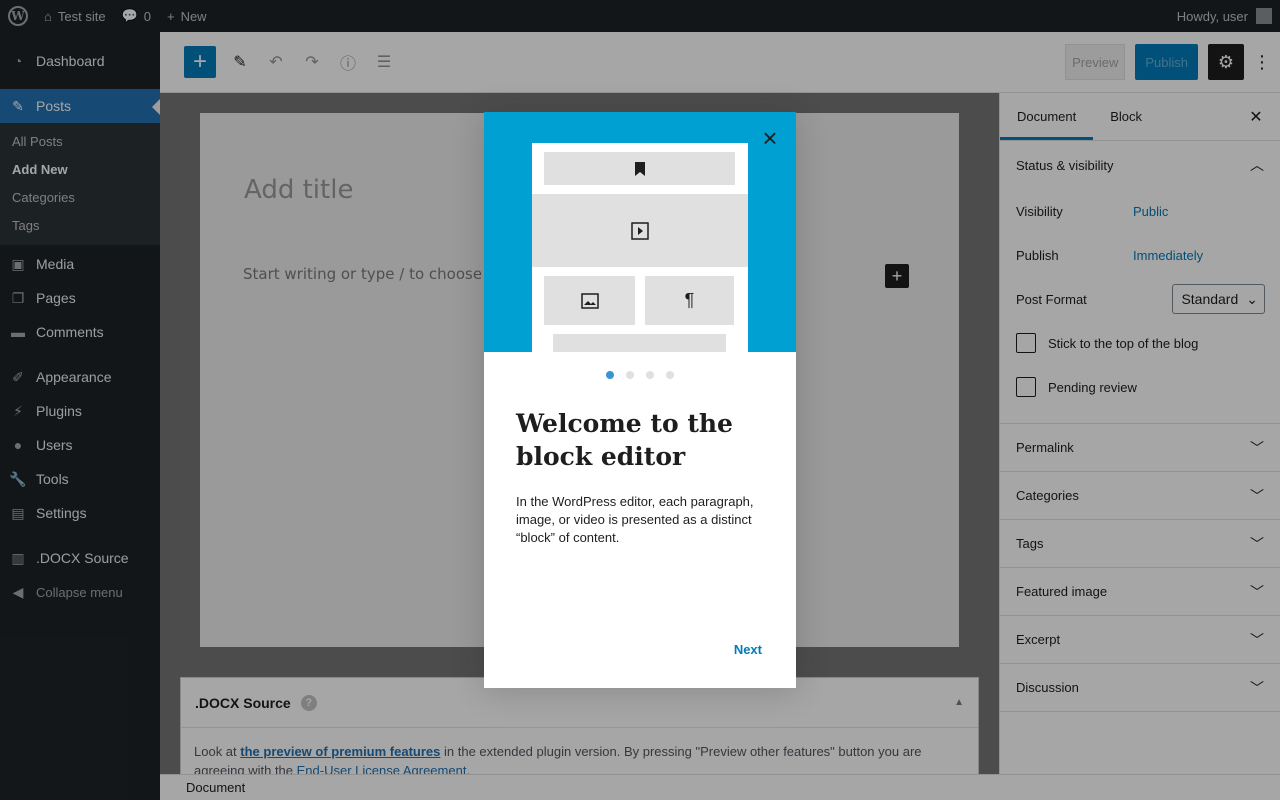 The height and width of the screenshot is (800, 1280). I want to click on video-play-icon, so click(640, 230).